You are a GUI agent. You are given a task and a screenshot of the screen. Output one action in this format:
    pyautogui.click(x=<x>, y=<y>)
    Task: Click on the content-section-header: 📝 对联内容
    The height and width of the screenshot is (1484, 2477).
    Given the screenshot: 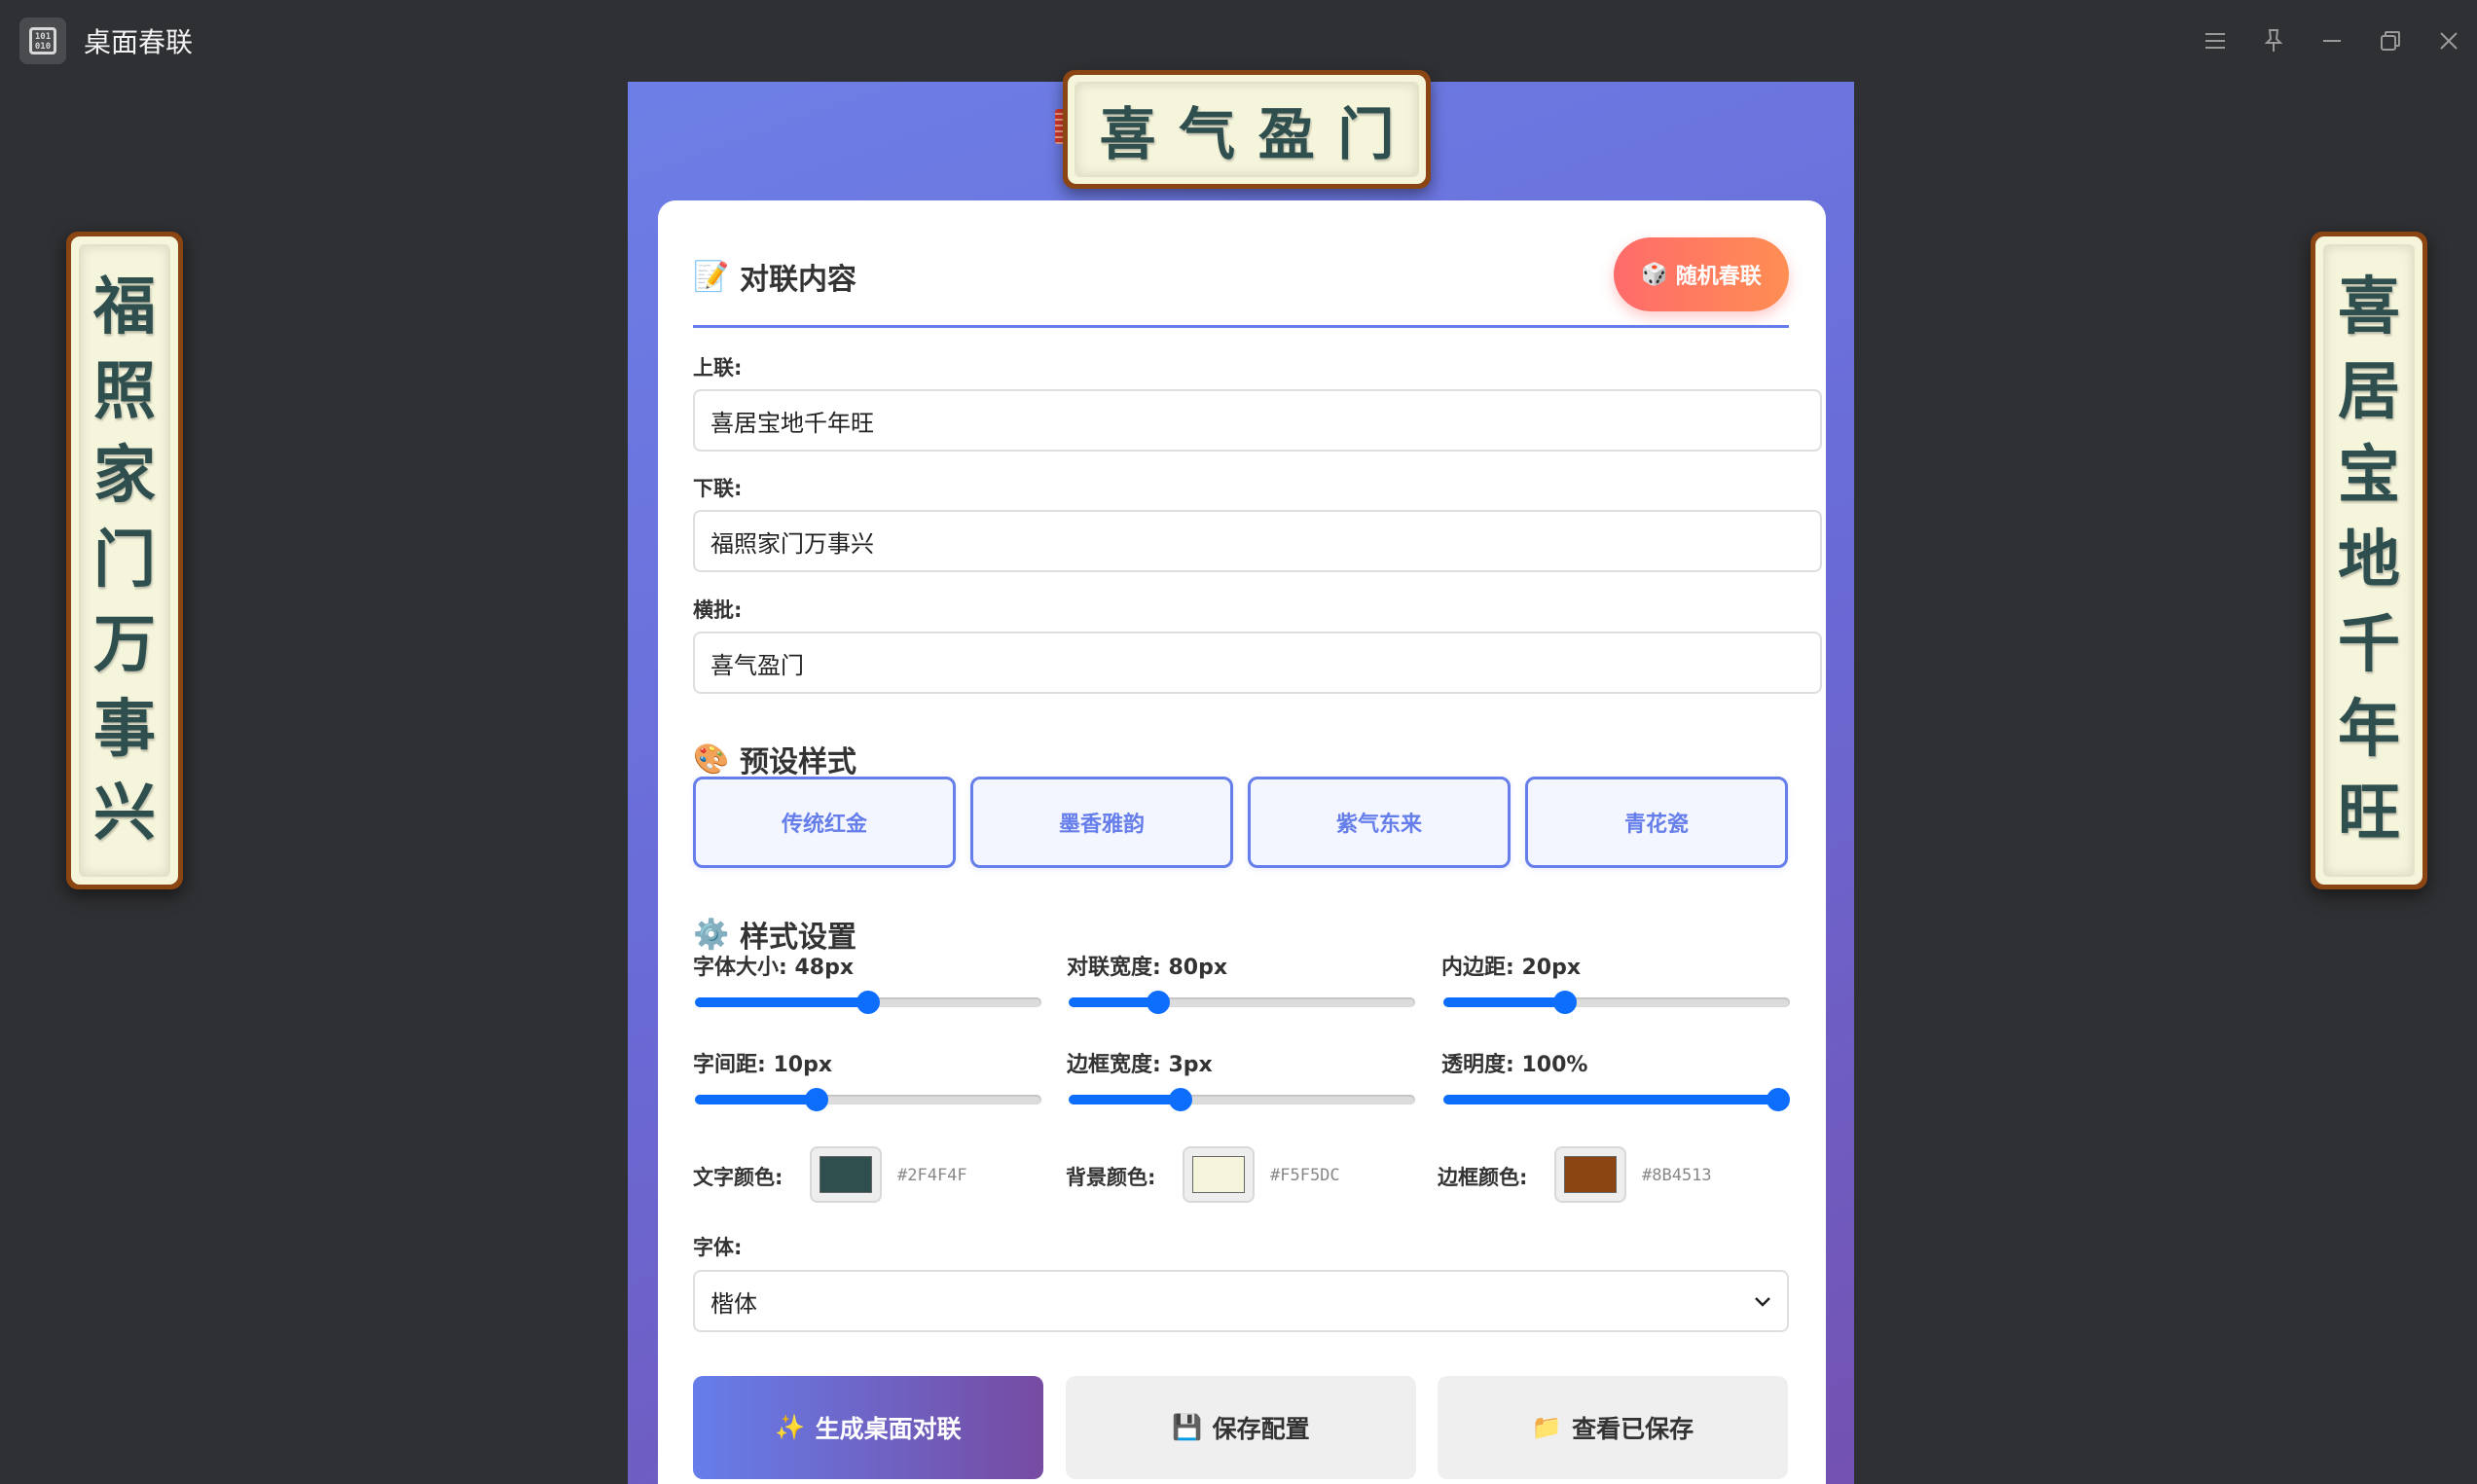 What is the action you would take?
    pyautogui.click(x=774, y=277)
    